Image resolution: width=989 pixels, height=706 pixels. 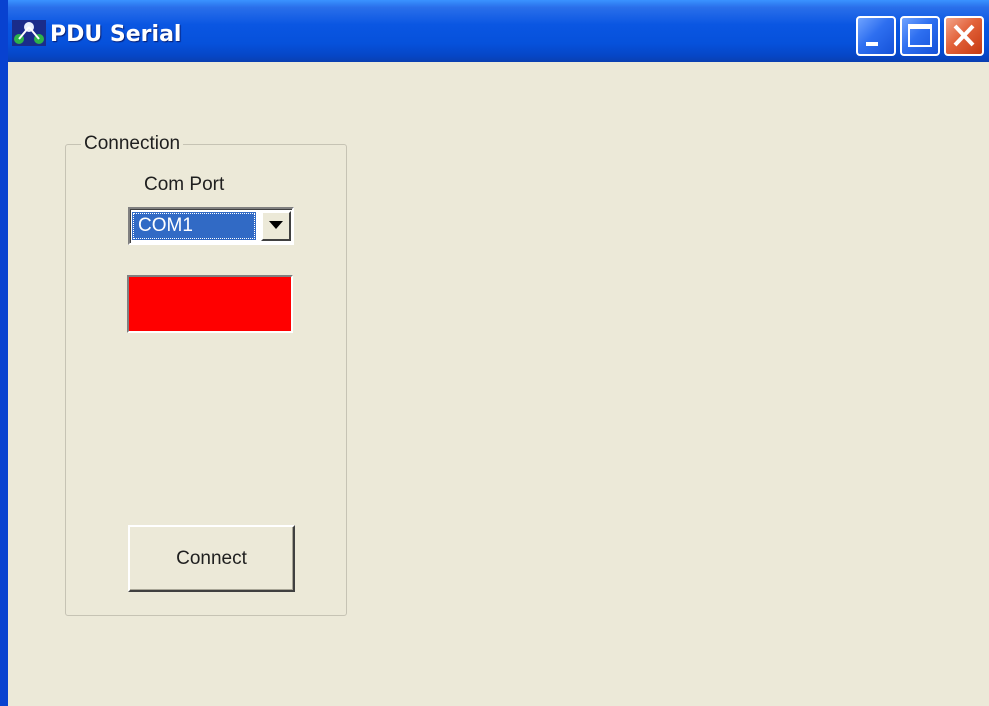 What do you see at coordinates (184, 184) in the screenshot?
I see `com-port-label: Com Port` at bounding box center [184, 184].